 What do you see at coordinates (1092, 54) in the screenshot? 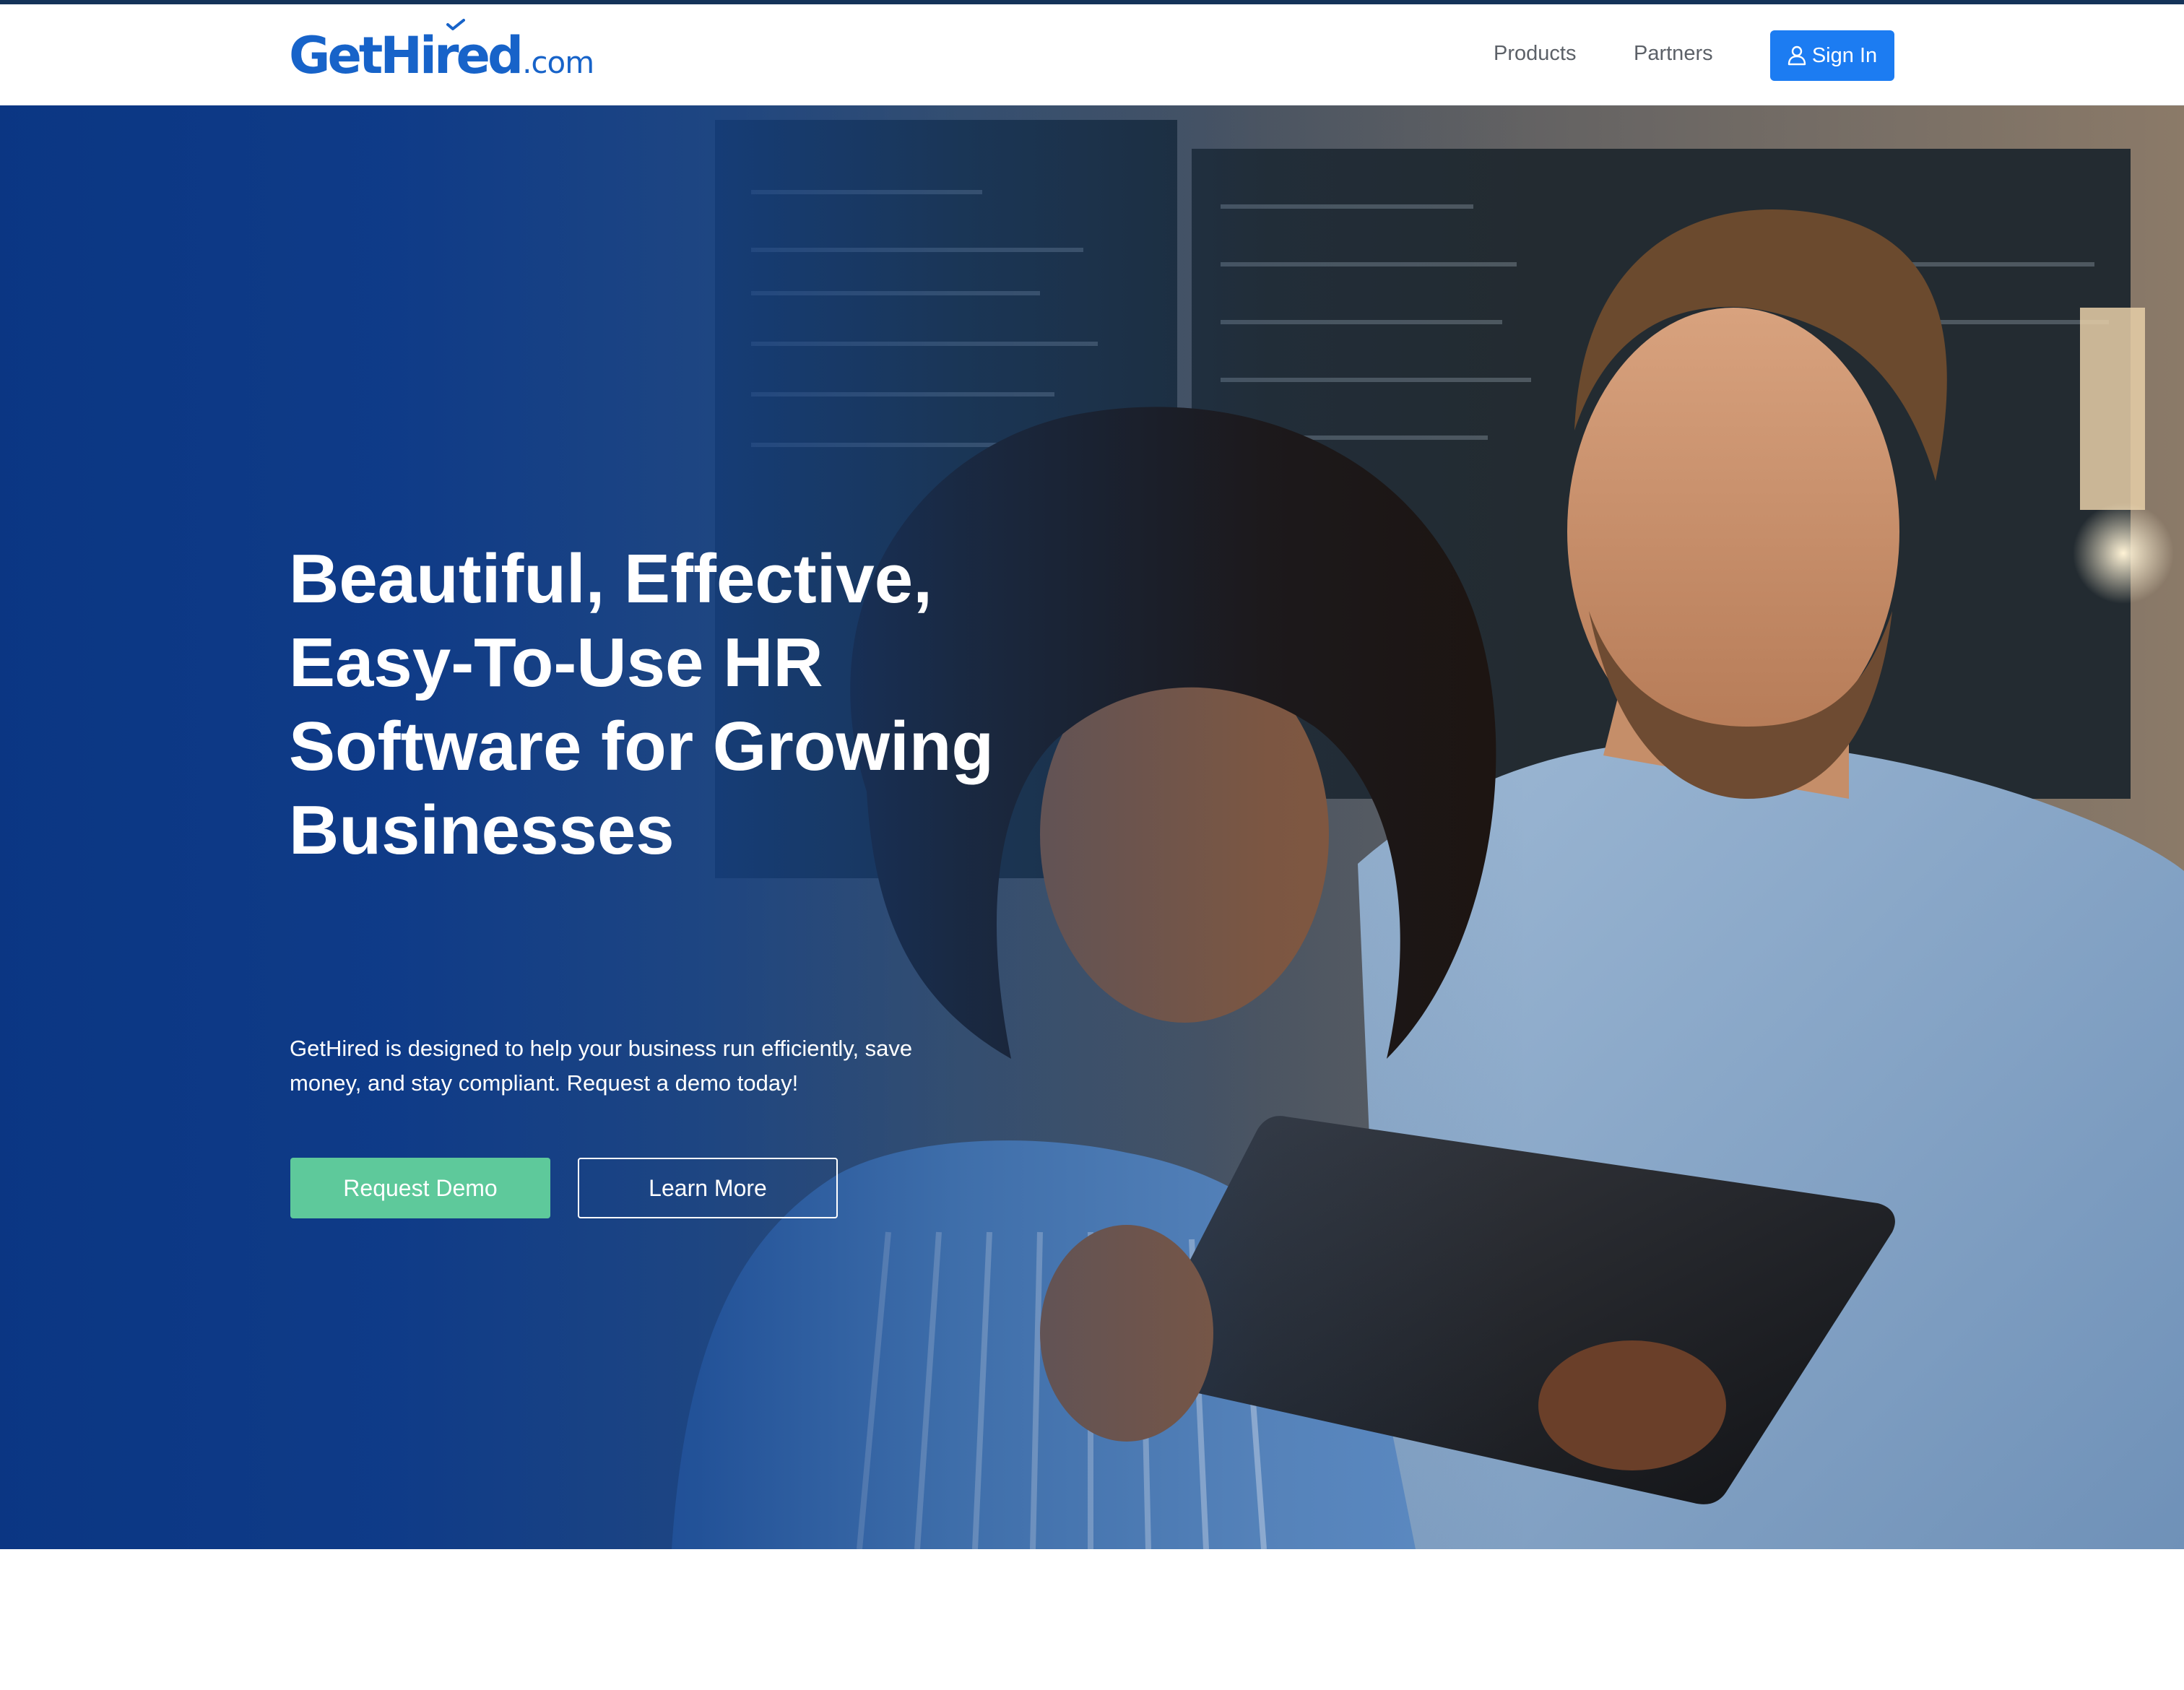
I see `site-header: GetHired .com Products Partners Sign In` at bounding box center [1092, 54].